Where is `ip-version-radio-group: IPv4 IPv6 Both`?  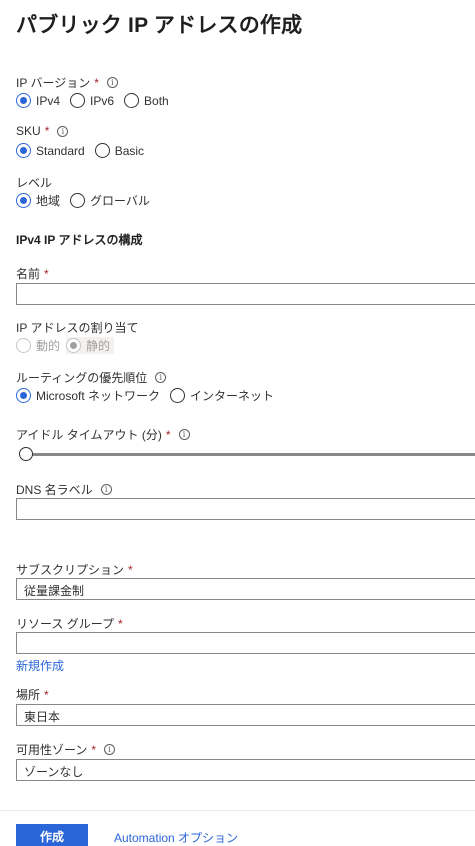 ip-version-radio-group: IPv4 IPv6 Both is located at coordinates (97, 100).